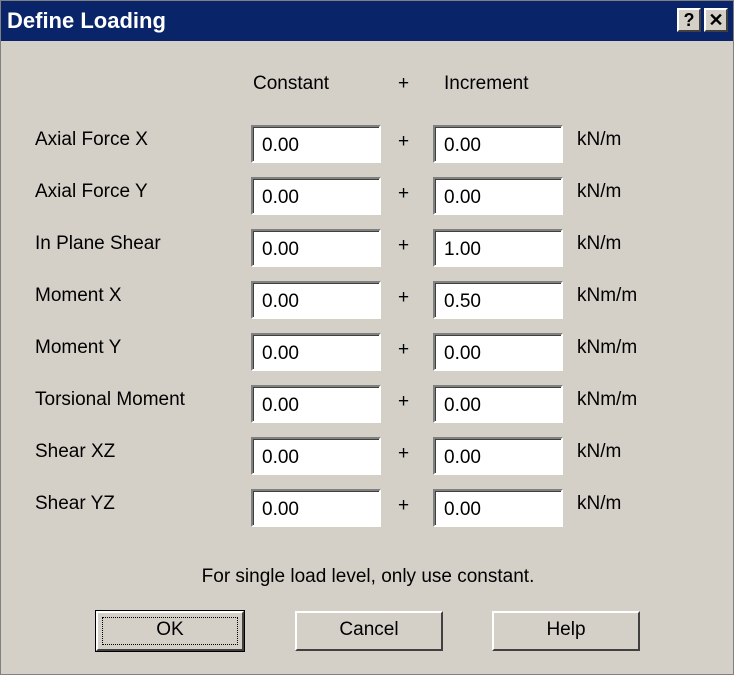  What do you see at coordinates (498, 352) in the screenshot?
I see `increment-input-moment-y: 0.00` at bounding box center [498, 352].